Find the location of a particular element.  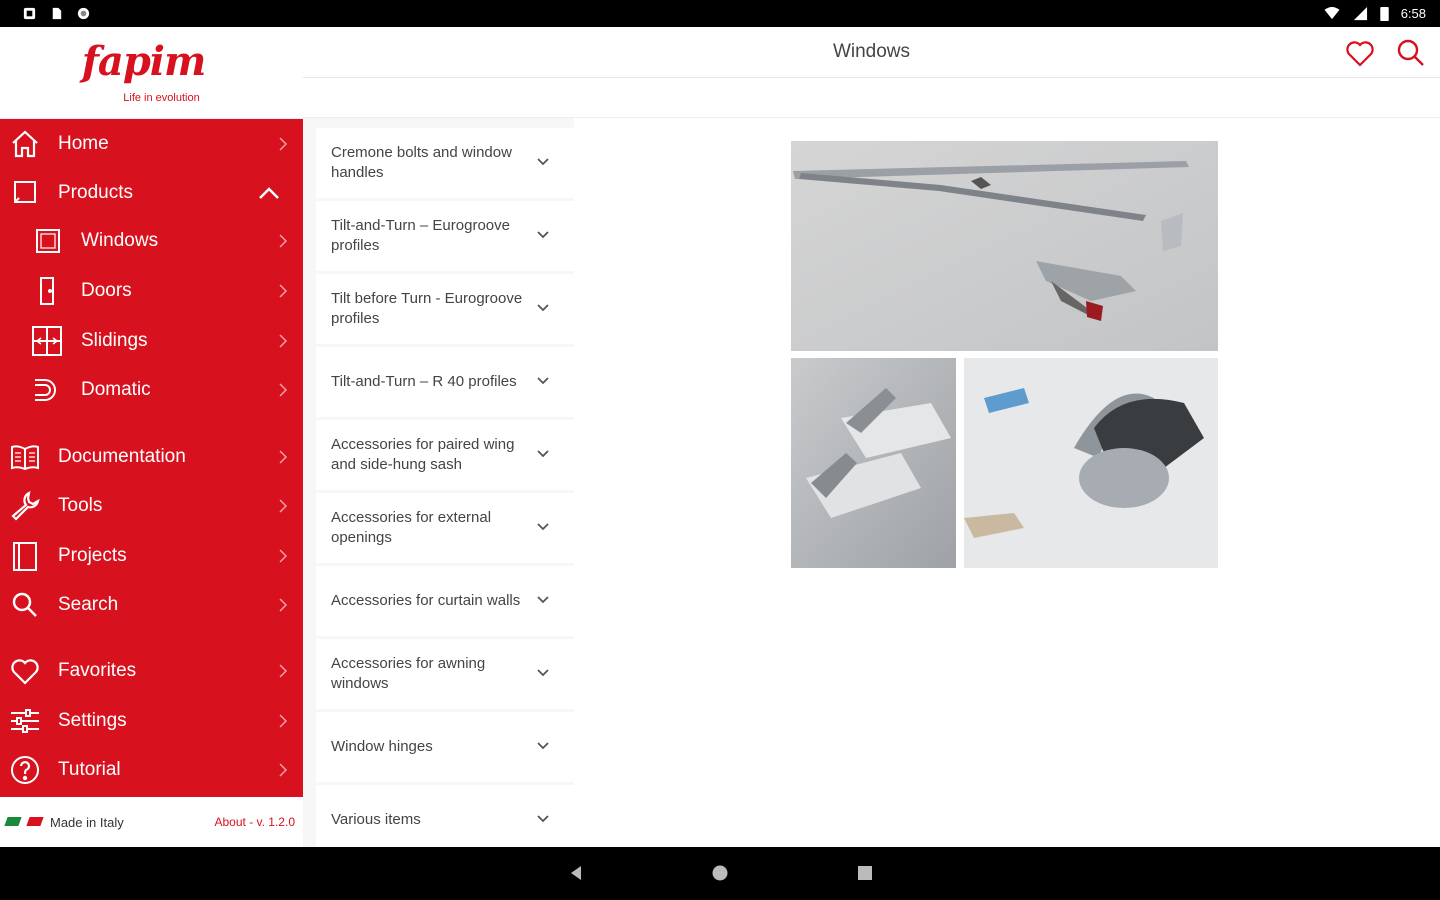

sync-icon is located at coordinates (83, 13).